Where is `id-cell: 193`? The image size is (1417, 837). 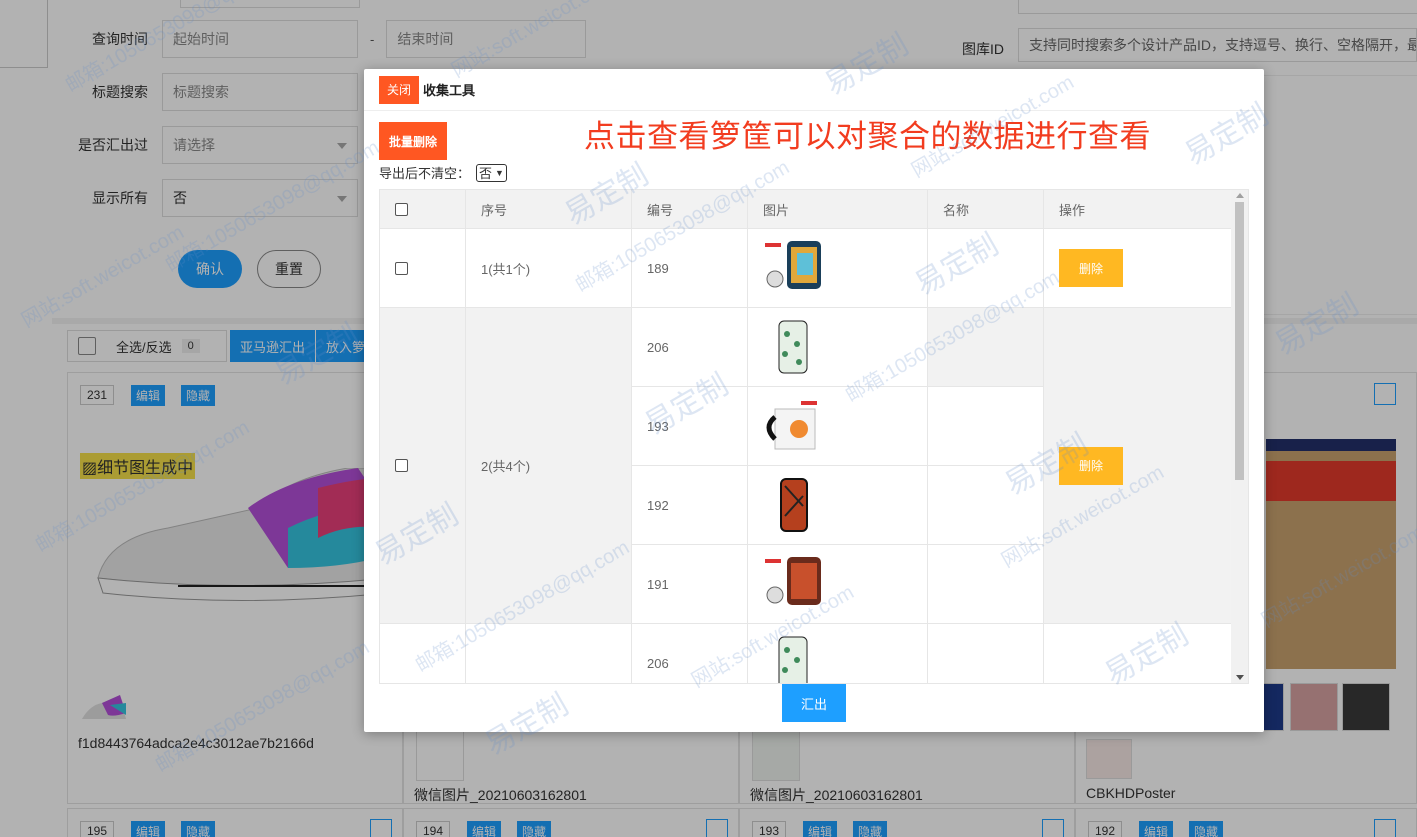 id-cell: 193 is located at coordinates (690, 426).